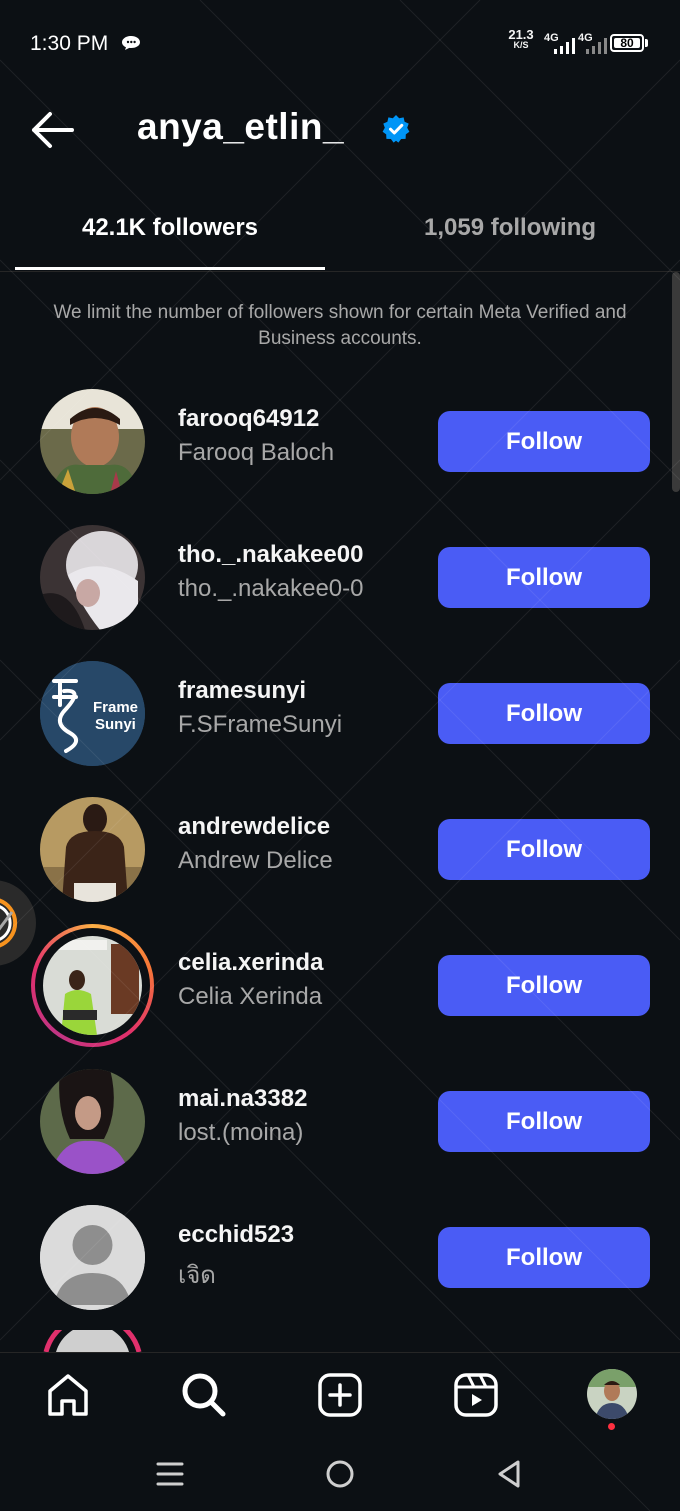 Image resolution: width=680 pixels, height=1511 pixels. What do you see at coordinates (521, 38) in the screenshot?
I see `network-speed: 21.3 K/S` at bounding box center [521, 38].